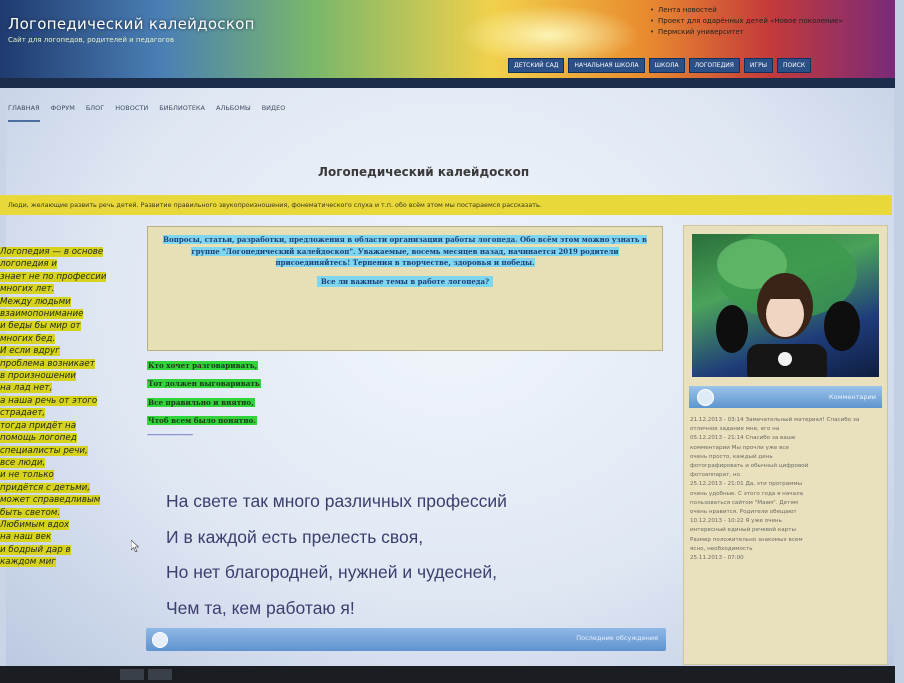  I want to click on left-line: может справедливым, so click(50, 500).